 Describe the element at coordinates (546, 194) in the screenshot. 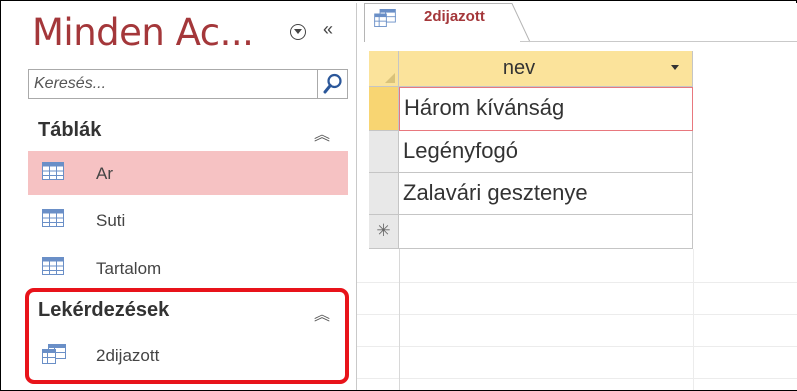

I see `table-cell: Zalavári gesztenye` at that location.